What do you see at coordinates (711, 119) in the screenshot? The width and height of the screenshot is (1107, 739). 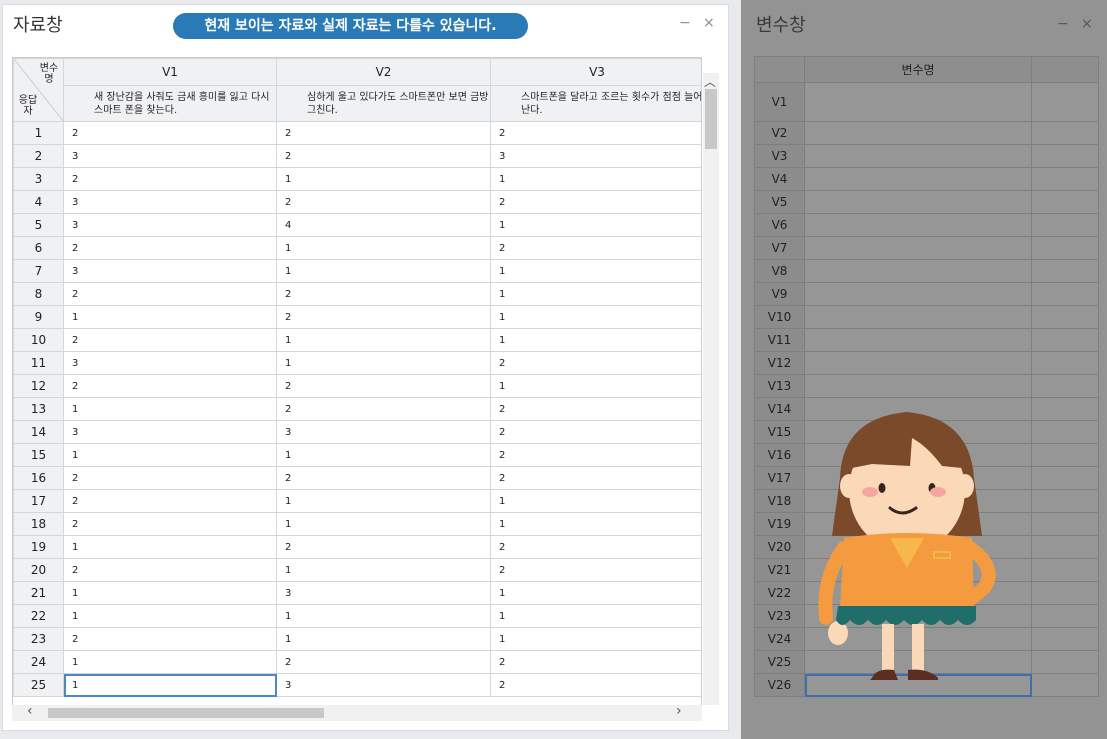 I see `vertical-scroll-thumb` at bounding box center [711, 119].